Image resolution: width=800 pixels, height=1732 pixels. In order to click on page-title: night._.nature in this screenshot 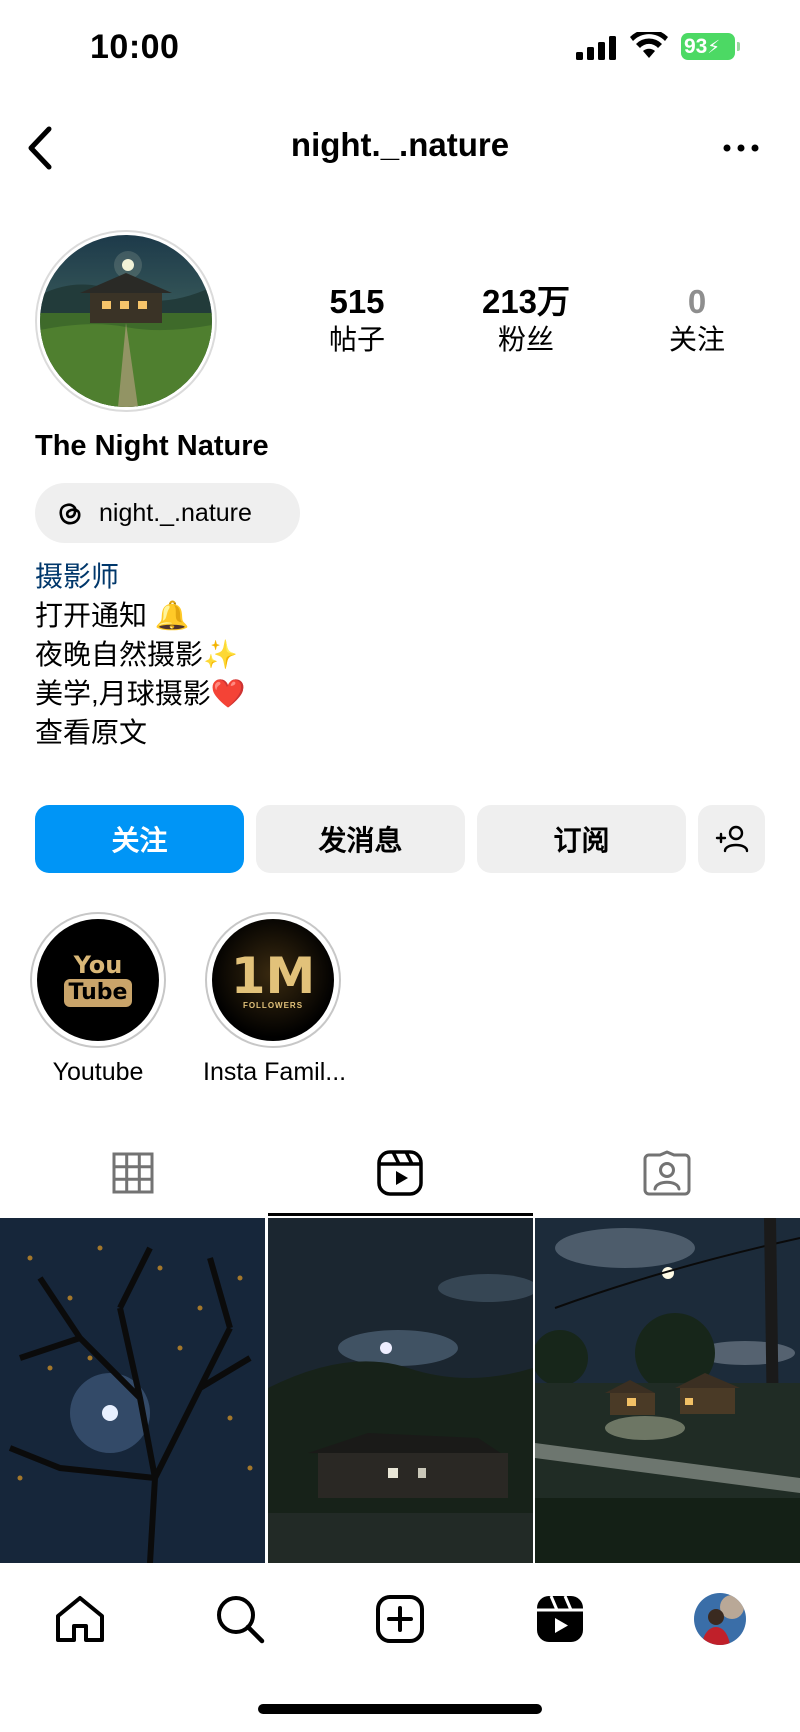, I will do `click(400, 144)`.